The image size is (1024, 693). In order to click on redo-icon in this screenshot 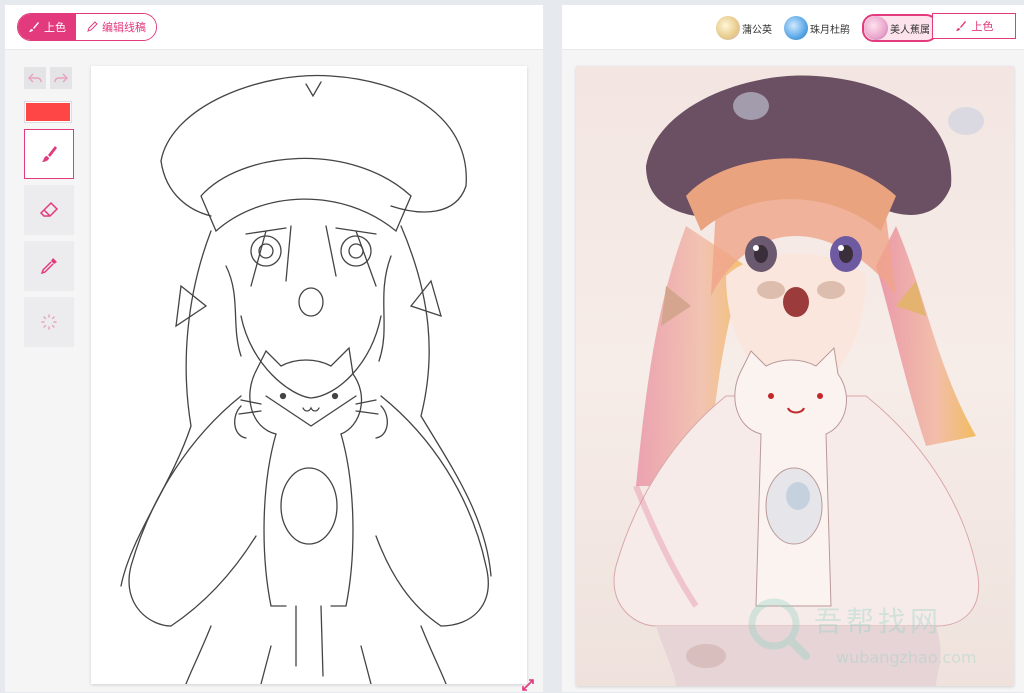, I will do `click(61, 78)`.